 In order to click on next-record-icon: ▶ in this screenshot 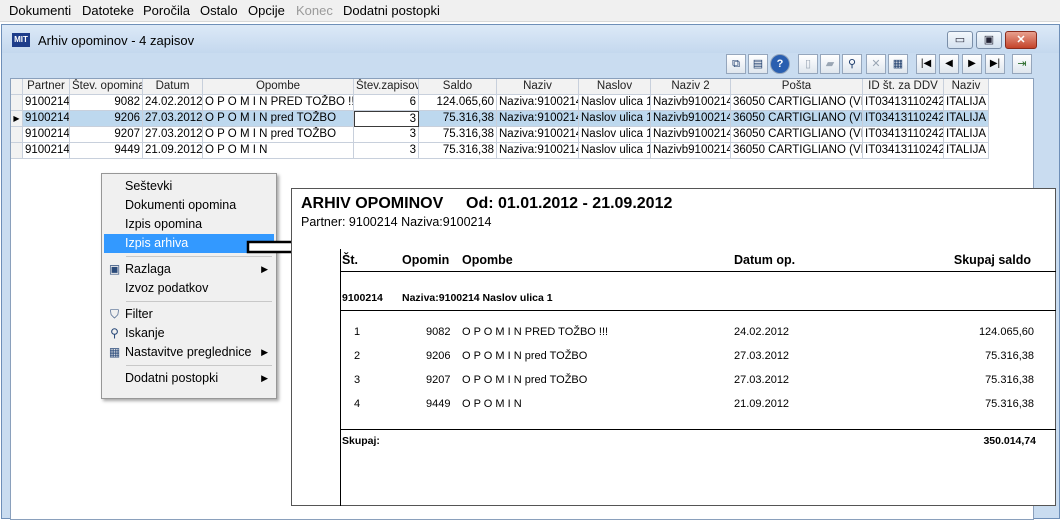, I will do `click(972, 64)`.